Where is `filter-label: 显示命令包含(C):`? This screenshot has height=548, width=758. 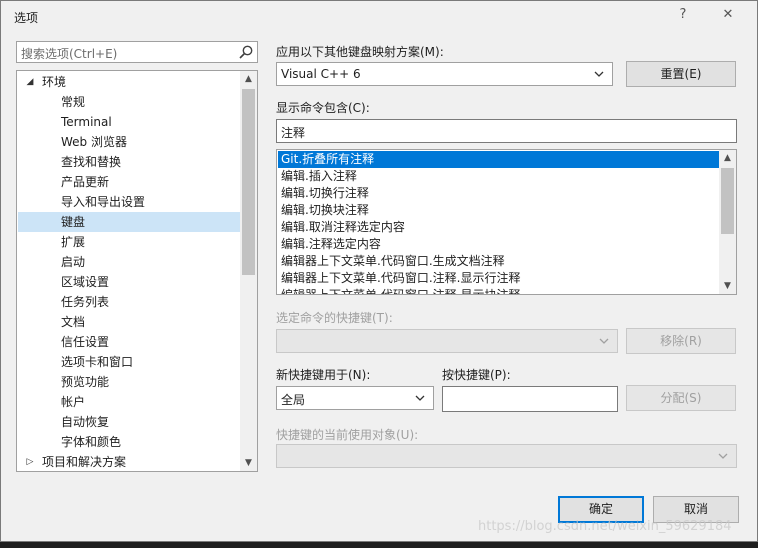 filter-label: 显示命令包含(C): is located at coordinates (323, 108).